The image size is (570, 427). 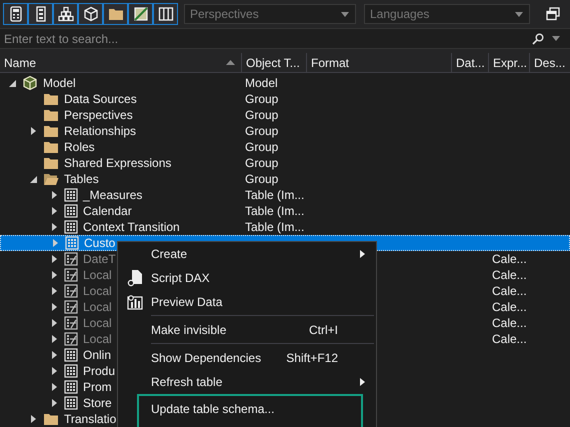 I want to click on node-name: Custo, so click(x=100, y=243).